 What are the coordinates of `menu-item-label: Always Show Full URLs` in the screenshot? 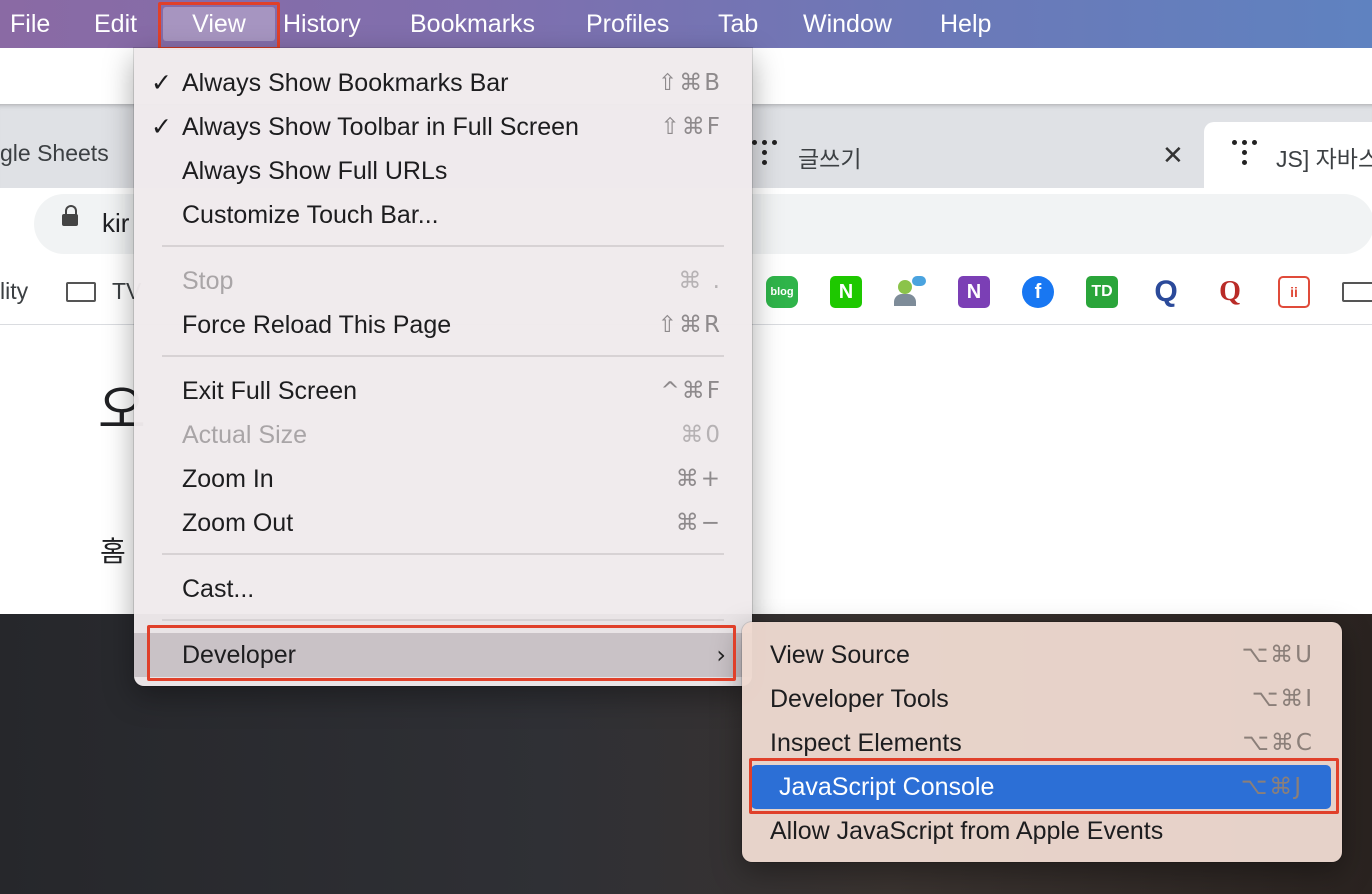 It's located at (315, 171).